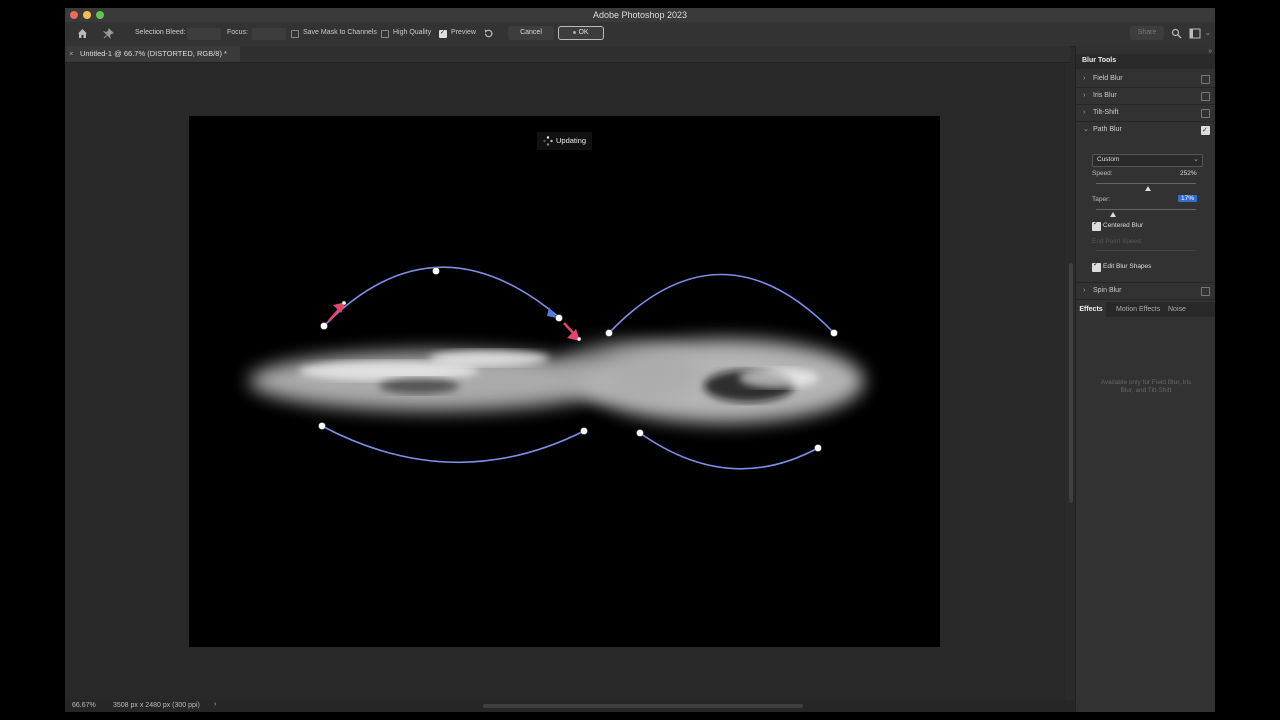 This screenshot has width=1280, height=720. Describe the element at coordinates (340, 32) in the screenshot. I see `save-mask-label: Save Mask to Channels` at that location.